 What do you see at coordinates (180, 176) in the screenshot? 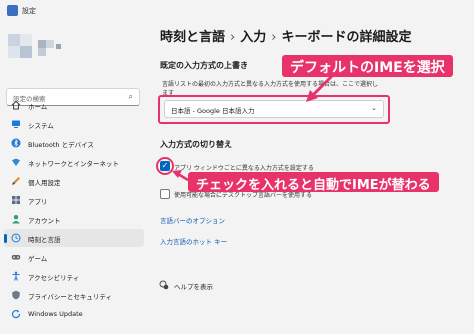
I see `callout-arrow-left` at bounding box center [180, 176].